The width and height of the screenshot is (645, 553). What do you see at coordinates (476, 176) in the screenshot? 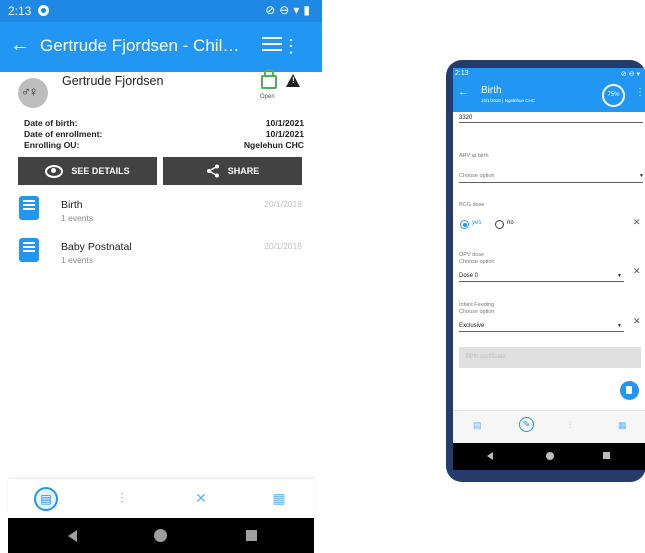
I see `arv-select: Choose option` at bounding box center [476, 176].